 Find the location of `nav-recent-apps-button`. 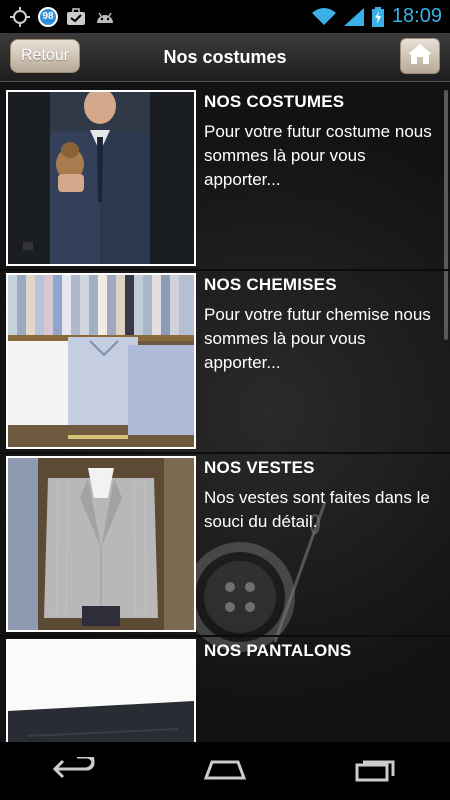

nav-recent-apps-button is located at coordinates (375, 771).